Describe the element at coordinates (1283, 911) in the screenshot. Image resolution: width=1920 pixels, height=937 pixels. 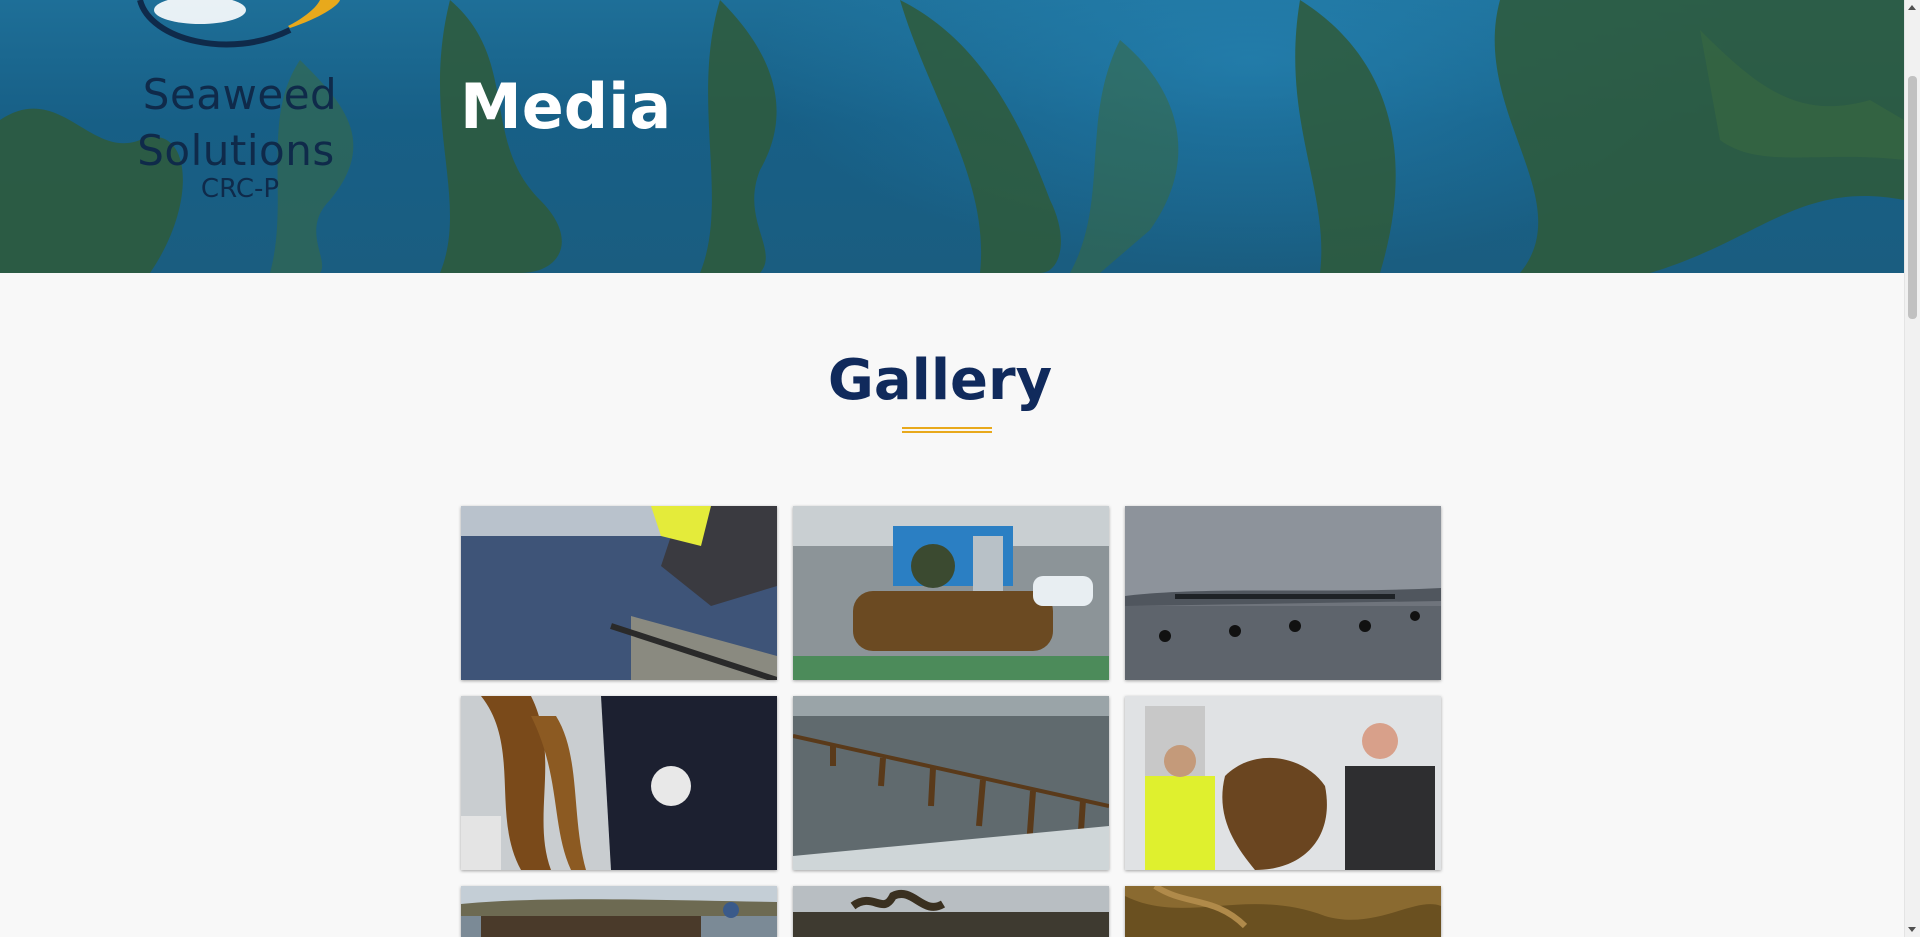
I see `gallery-image-kelp-closeup` at that location.